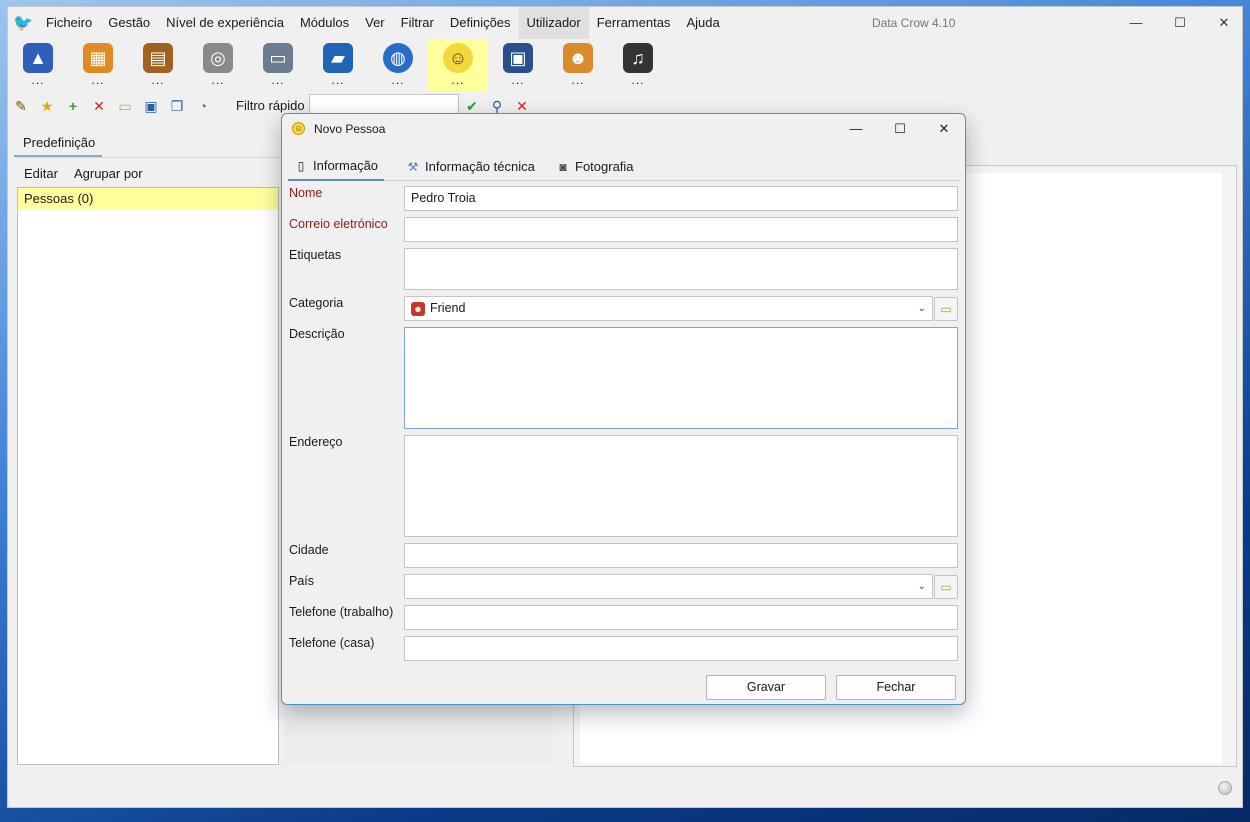 This screenshot has height=822, width=1250. Describe the element at coordinates (218, 58) in the screenshot. I see `film-reel-icon: ◎` at that location.